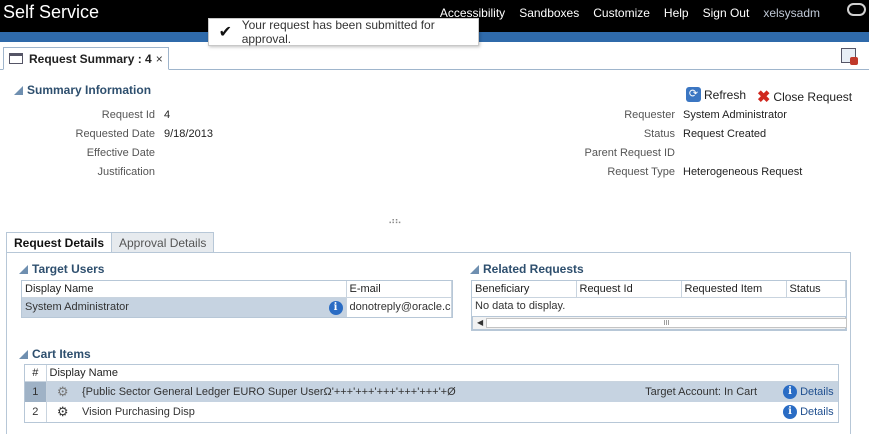 This screenshot has width=869, height=434. I want to click on close-x-icon: ✖, so click(764, 97).